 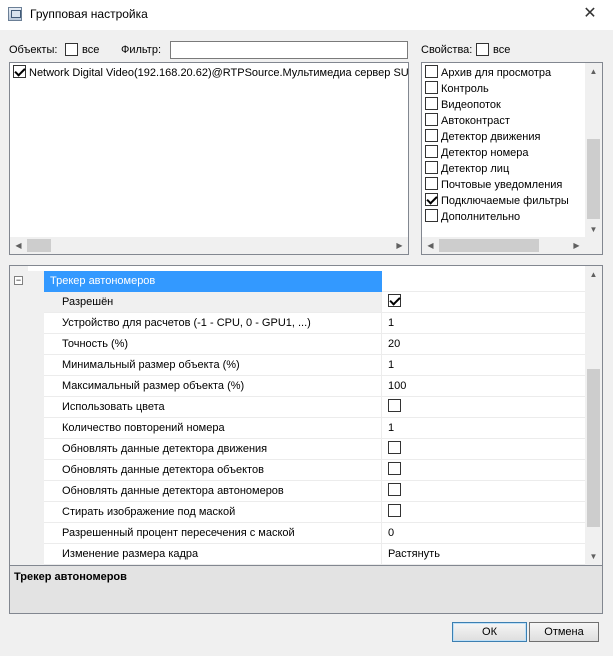 What do you see at coordinates (91, 50) in the screenshot?
I see `objects-all-label: все` at bounding box center [91, 50].